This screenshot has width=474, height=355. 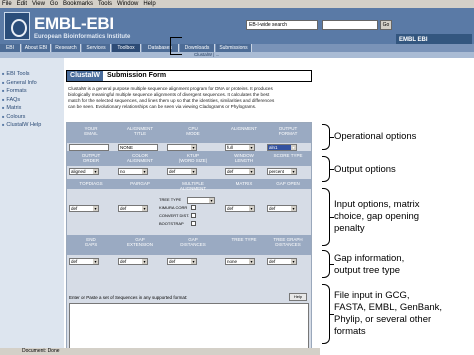 I want to click on tree-option-label: KIMURA CORR, so click(x=173, y=207).